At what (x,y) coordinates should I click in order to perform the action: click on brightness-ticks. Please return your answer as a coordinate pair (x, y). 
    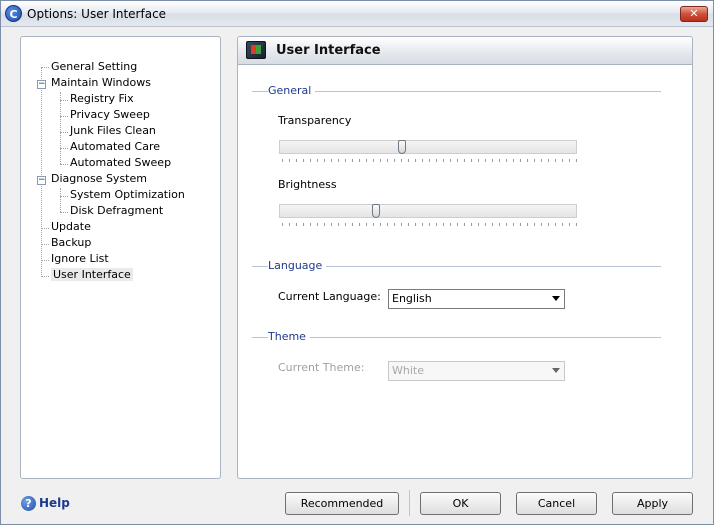
    Looking at the image, I should click on (431, 224).